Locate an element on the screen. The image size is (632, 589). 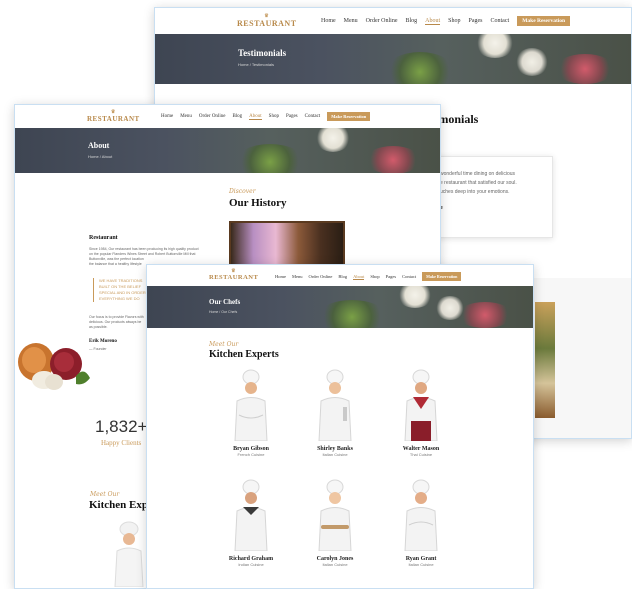
quote-text-1: wonderful time dining on delicious is located at coordinates (478, 174).